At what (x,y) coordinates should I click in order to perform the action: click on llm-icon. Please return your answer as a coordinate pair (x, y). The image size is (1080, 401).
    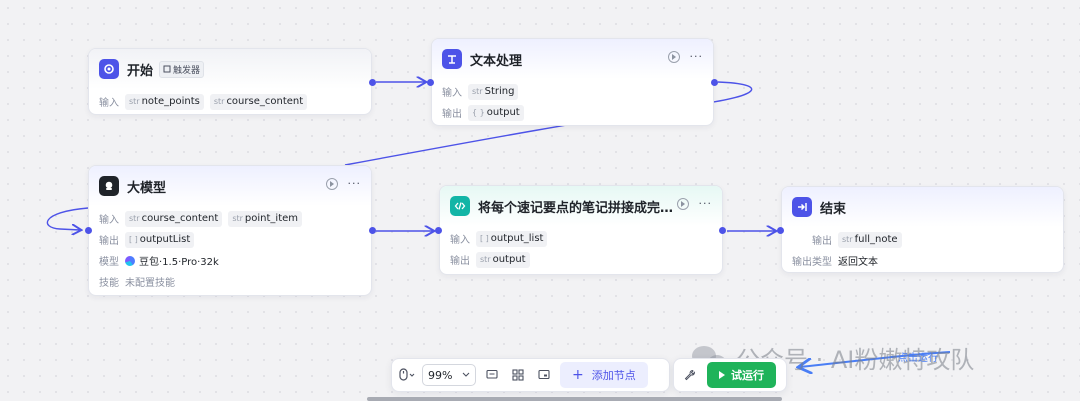
    Looking at the image, I should click on (109, 186).